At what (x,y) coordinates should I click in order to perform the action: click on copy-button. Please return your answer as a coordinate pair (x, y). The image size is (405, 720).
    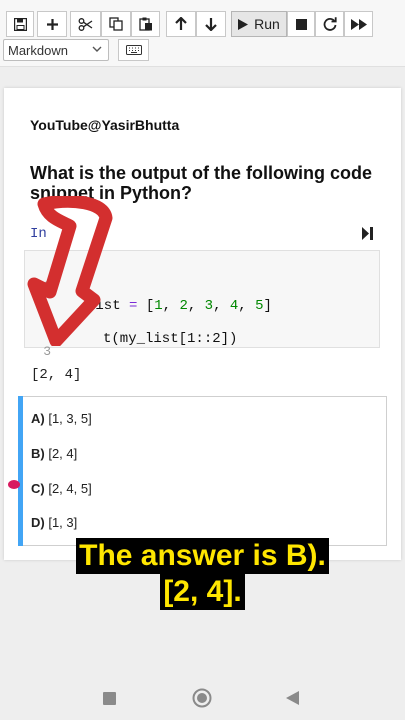
    Looking at the image, I should click on (116, 24).